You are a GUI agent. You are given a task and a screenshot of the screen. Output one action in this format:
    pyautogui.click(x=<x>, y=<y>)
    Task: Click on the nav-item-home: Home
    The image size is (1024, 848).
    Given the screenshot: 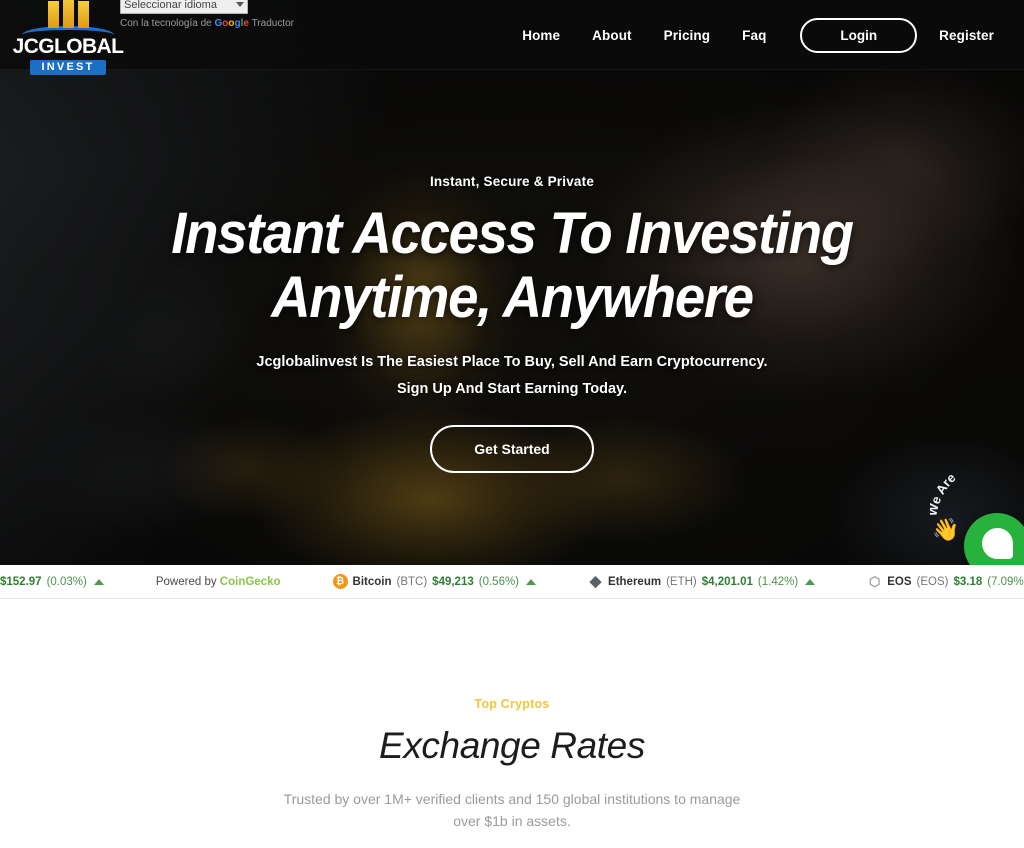 What is the action you would take?
    pyautogui.click(x=541, y=35)
    